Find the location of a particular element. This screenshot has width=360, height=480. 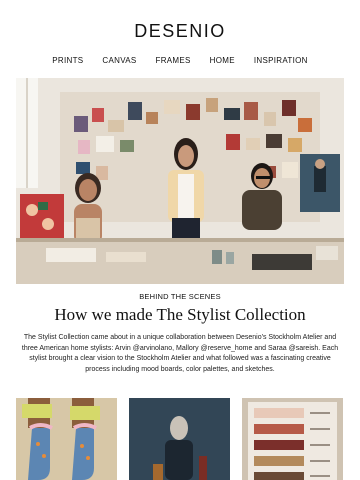

product-image-figure is located at coordinates (179, 439).